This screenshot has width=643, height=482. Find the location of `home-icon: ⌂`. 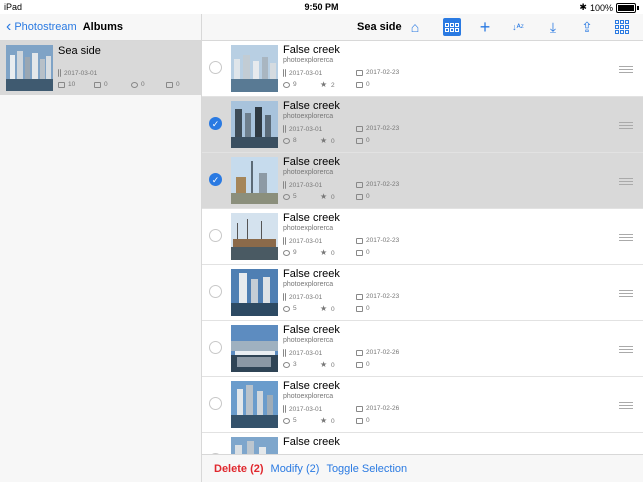

home-icon: ⌂ is located at coordinates (415, 27).